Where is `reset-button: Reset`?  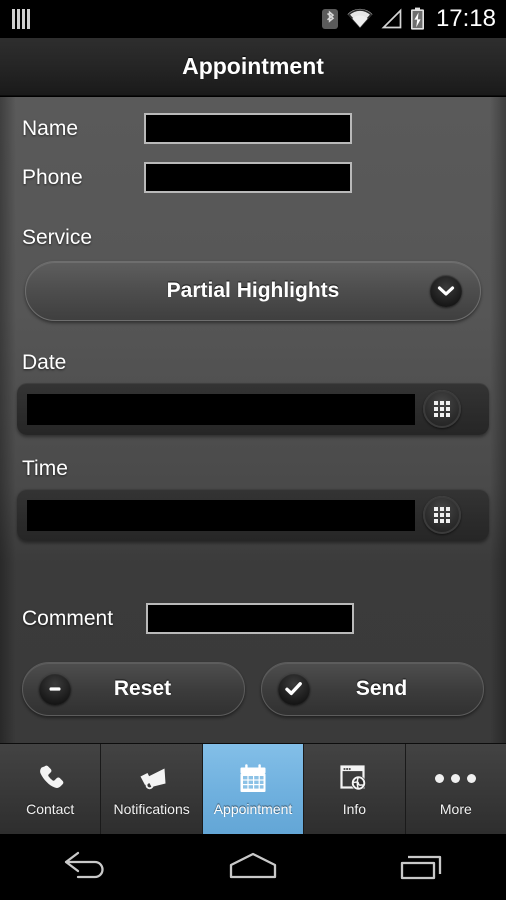
reset-button: Reset is located at coordinates (133, 689).